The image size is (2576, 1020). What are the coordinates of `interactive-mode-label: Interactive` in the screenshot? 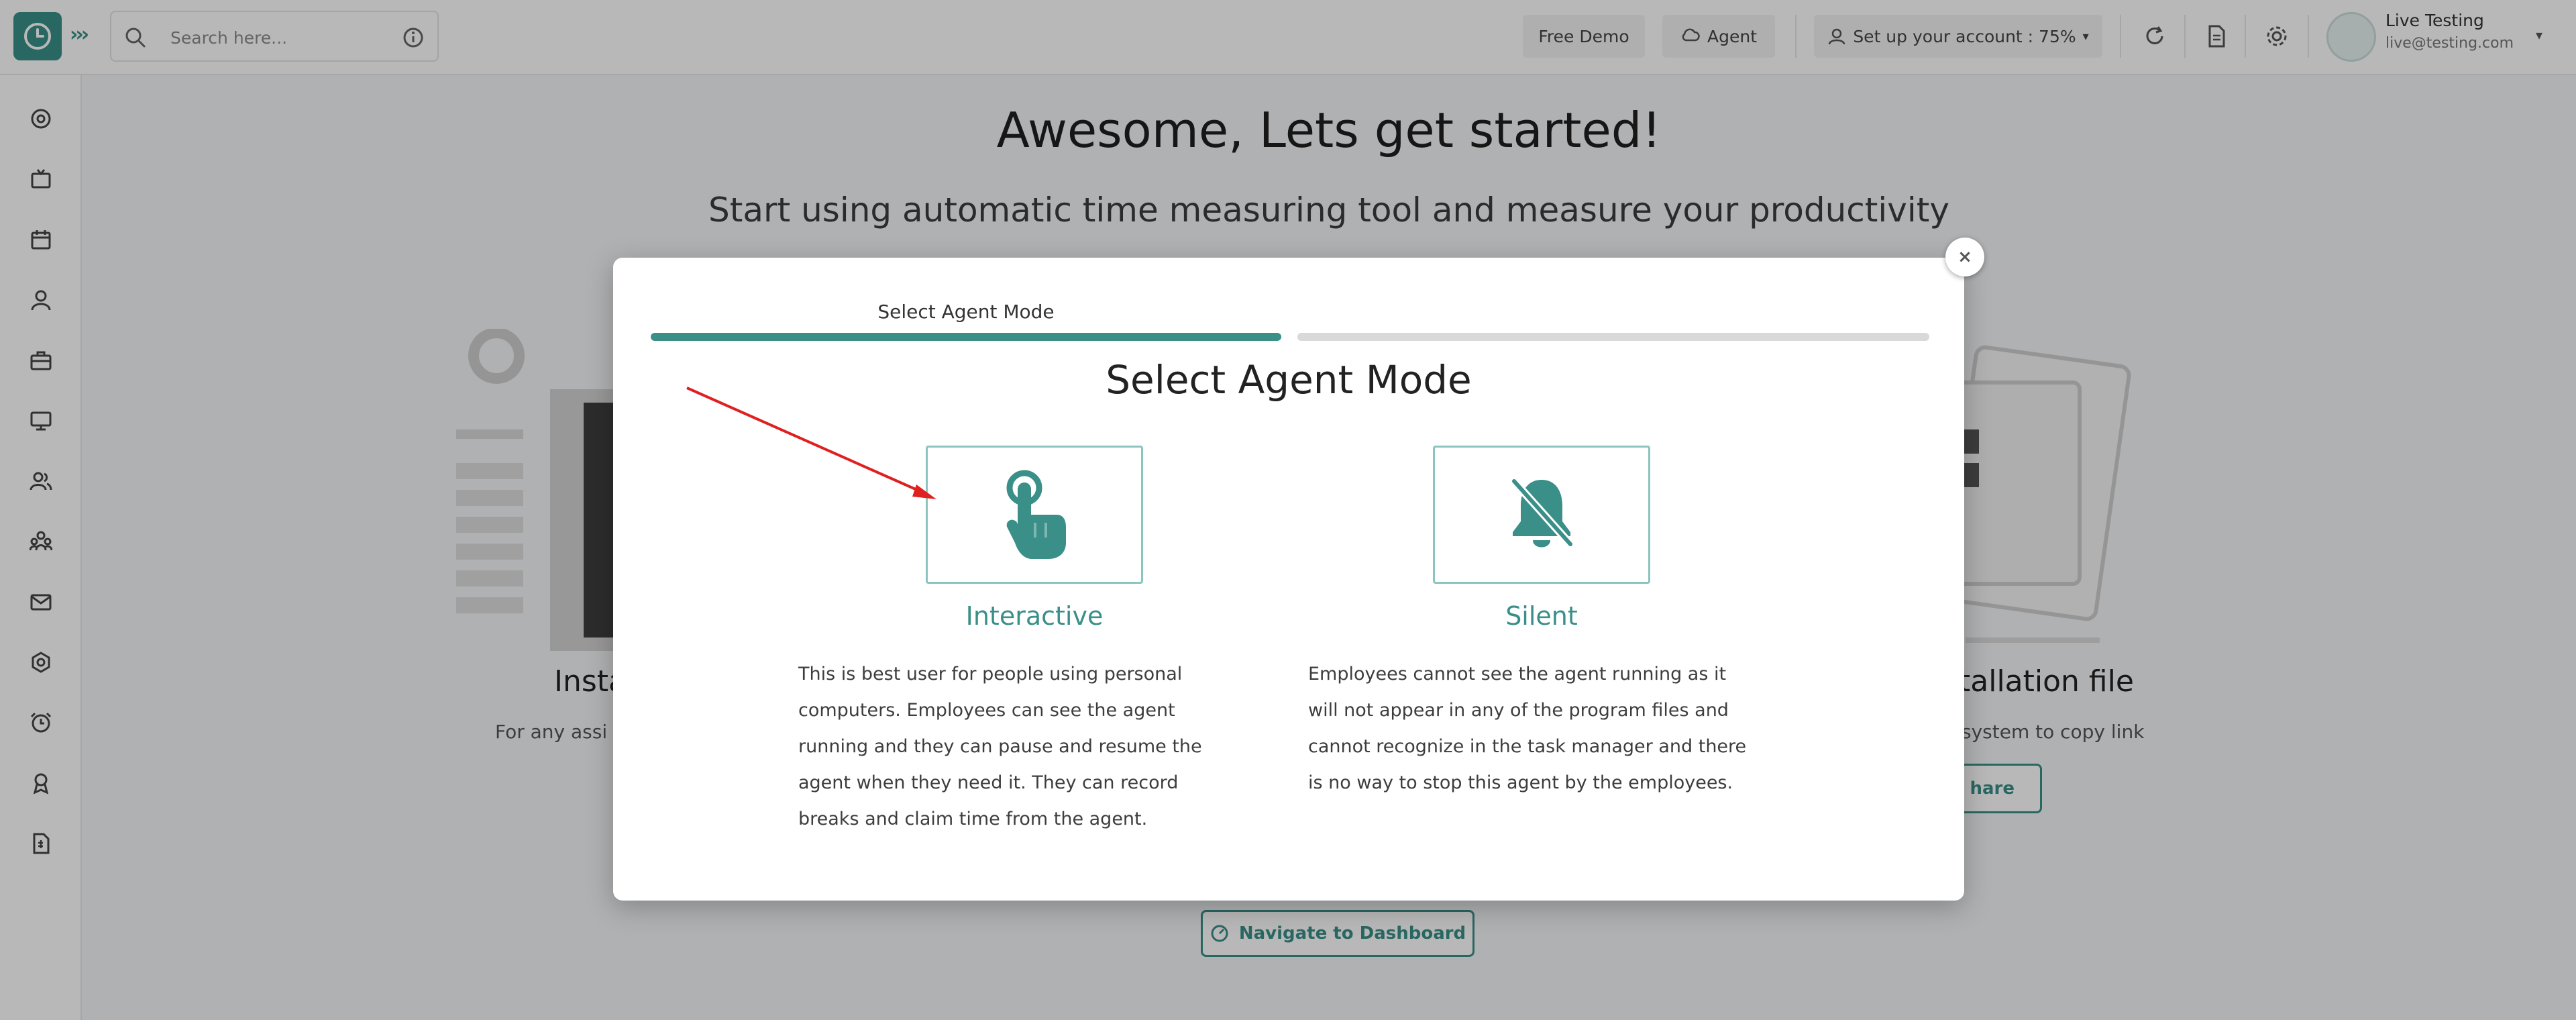 It's located at (1034, 616).